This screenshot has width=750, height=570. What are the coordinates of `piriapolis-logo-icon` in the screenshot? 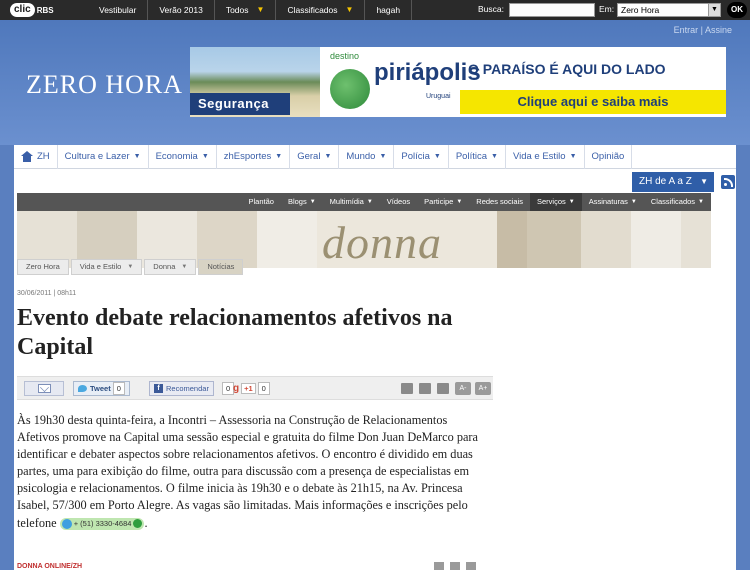 It's located at (350, 89).